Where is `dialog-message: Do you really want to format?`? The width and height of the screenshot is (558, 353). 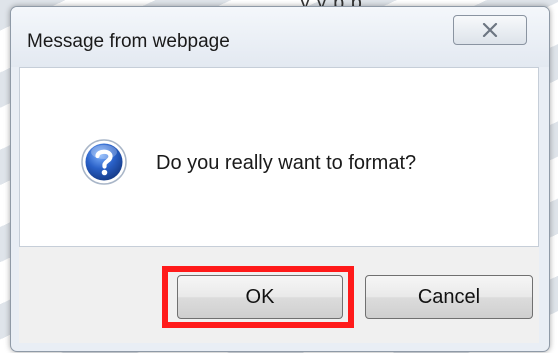
dialog-message: Do you really want to format? is located at coordinates (286, 163).